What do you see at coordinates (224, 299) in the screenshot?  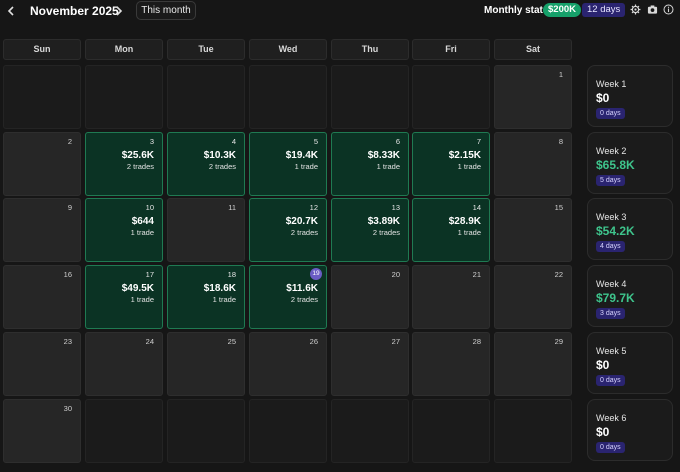 I see `day-trade-count: 1 trade` at bounding box center [224, 299].